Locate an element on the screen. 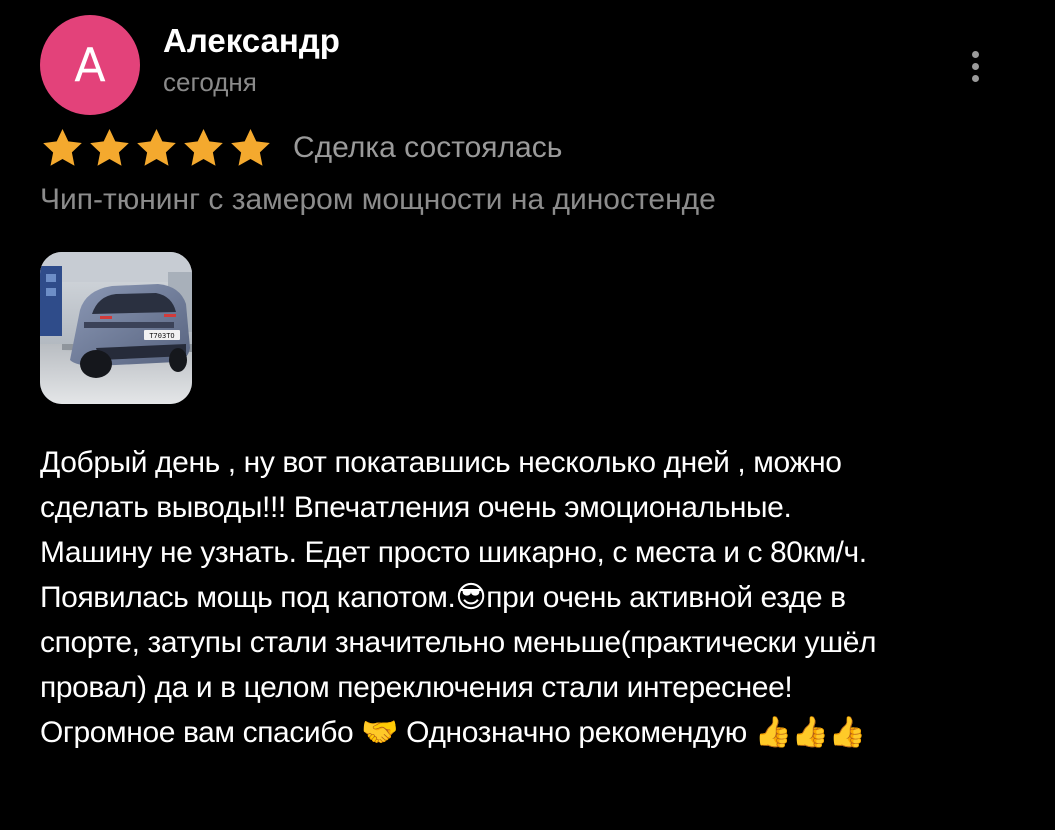 This screenshot has width=1055, height=830. more-options-button is located at coordinates (975, 66).